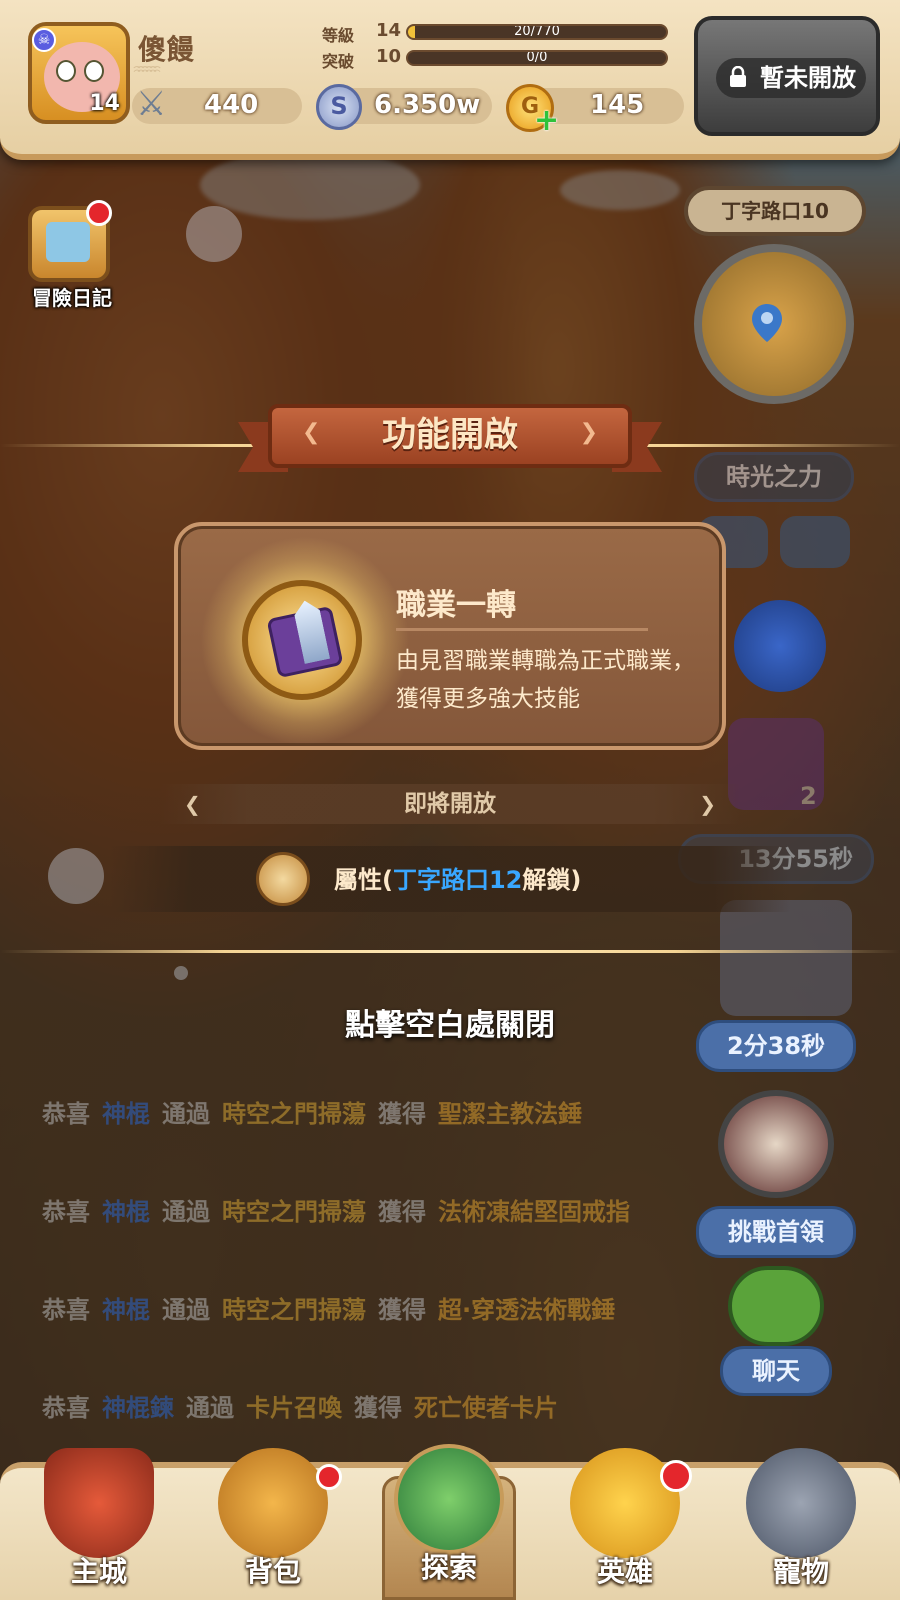  What do you see at coordinates (104, 103) in the screenshot?
I see `player-level: 14` at bounding box center [104, 103].